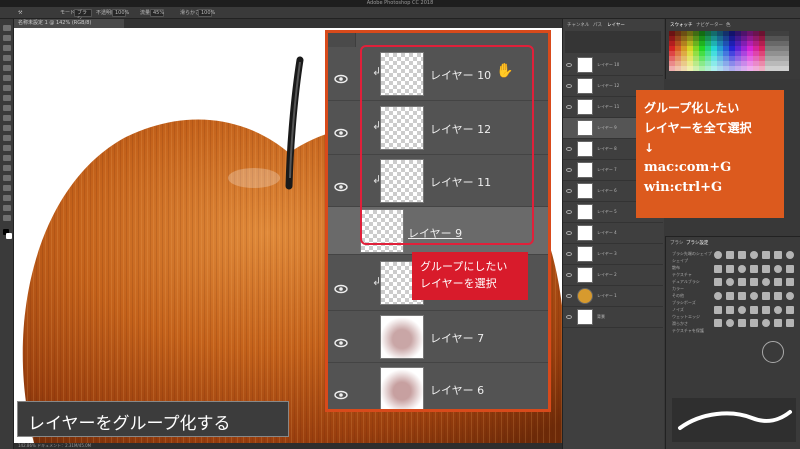  I want to click on layer-row: レイヤー 2, so click(613, 275).